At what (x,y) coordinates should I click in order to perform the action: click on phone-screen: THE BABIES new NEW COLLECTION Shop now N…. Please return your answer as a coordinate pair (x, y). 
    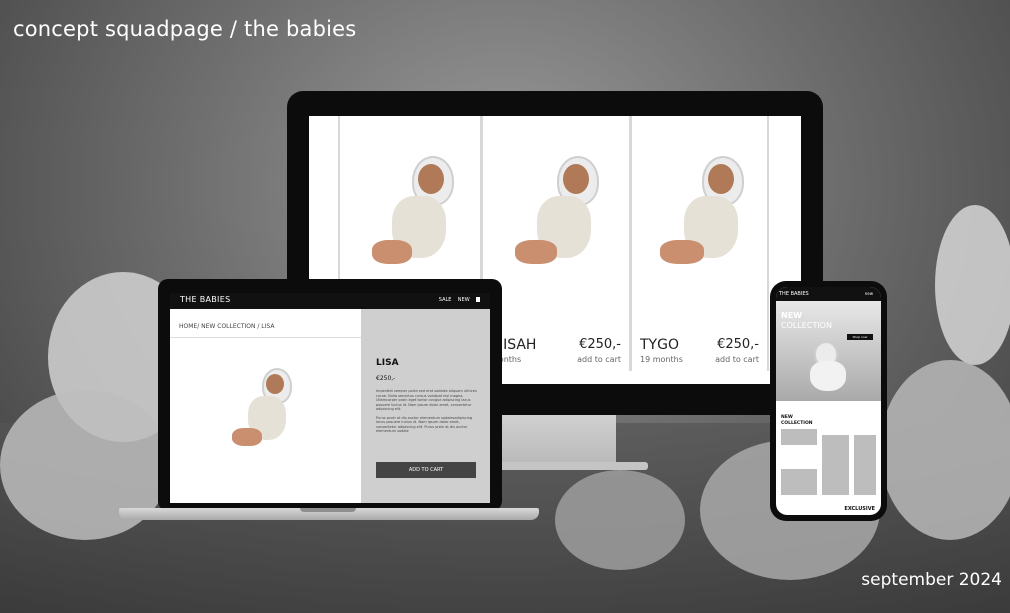
    Looking at the image, I should click on (828, 401).